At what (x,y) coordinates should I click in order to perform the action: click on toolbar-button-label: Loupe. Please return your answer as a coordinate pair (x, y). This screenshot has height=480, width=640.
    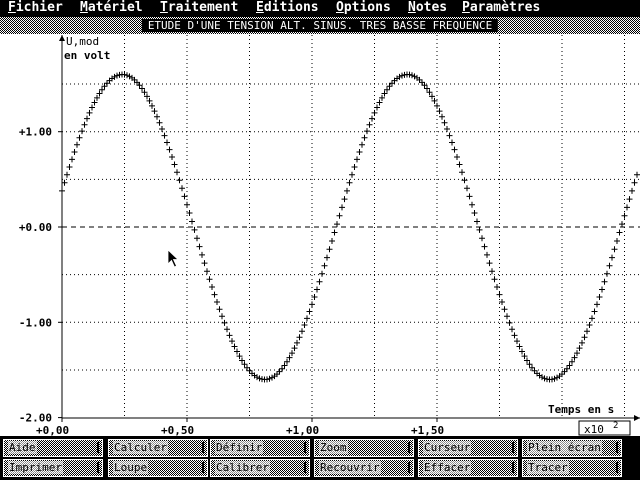
    Looking at the image, I should click on (131, 467).